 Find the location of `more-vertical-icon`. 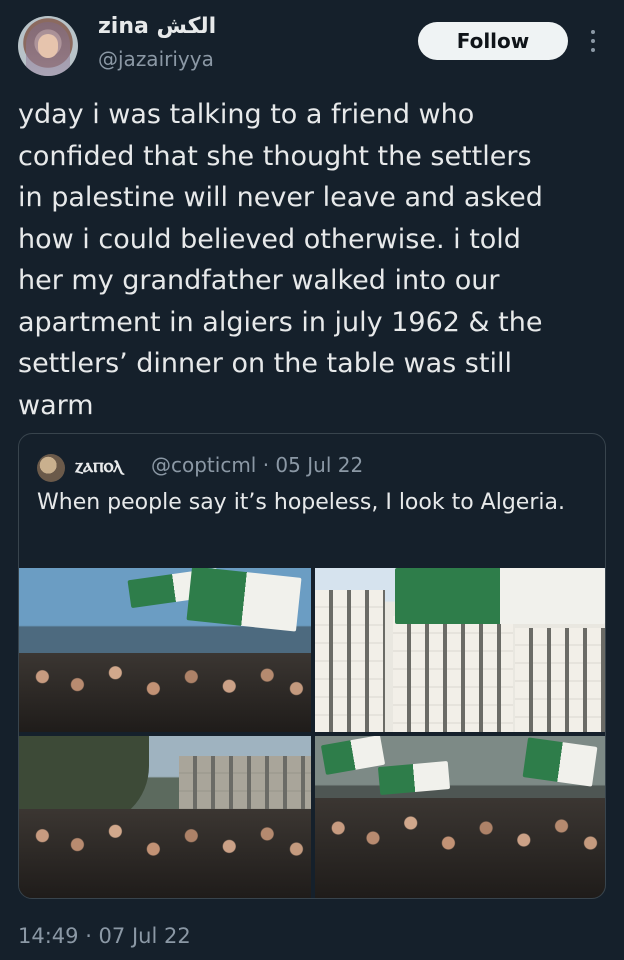

more-vertical-icon is located at coordinates (593, 41).